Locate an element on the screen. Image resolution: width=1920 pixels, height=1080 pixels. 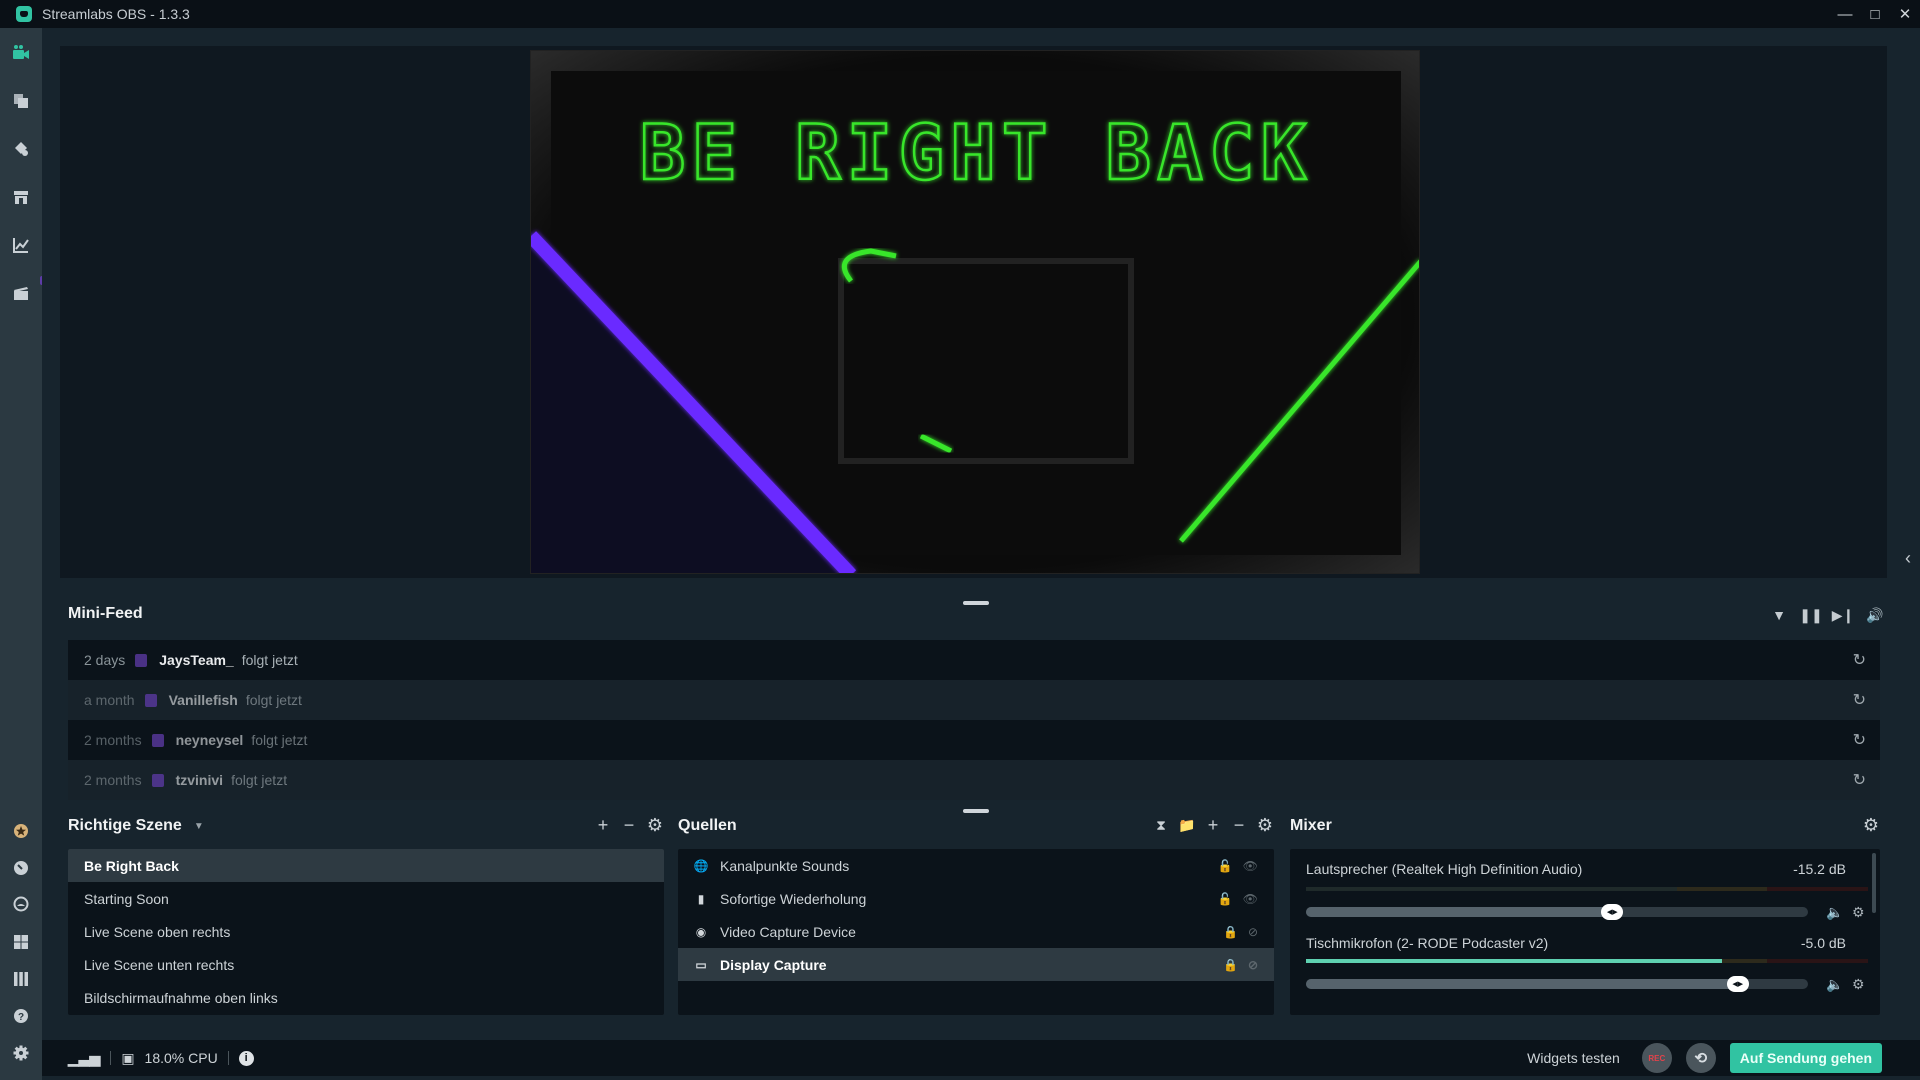
puzzle-icon is located at coordinates (21, 149).